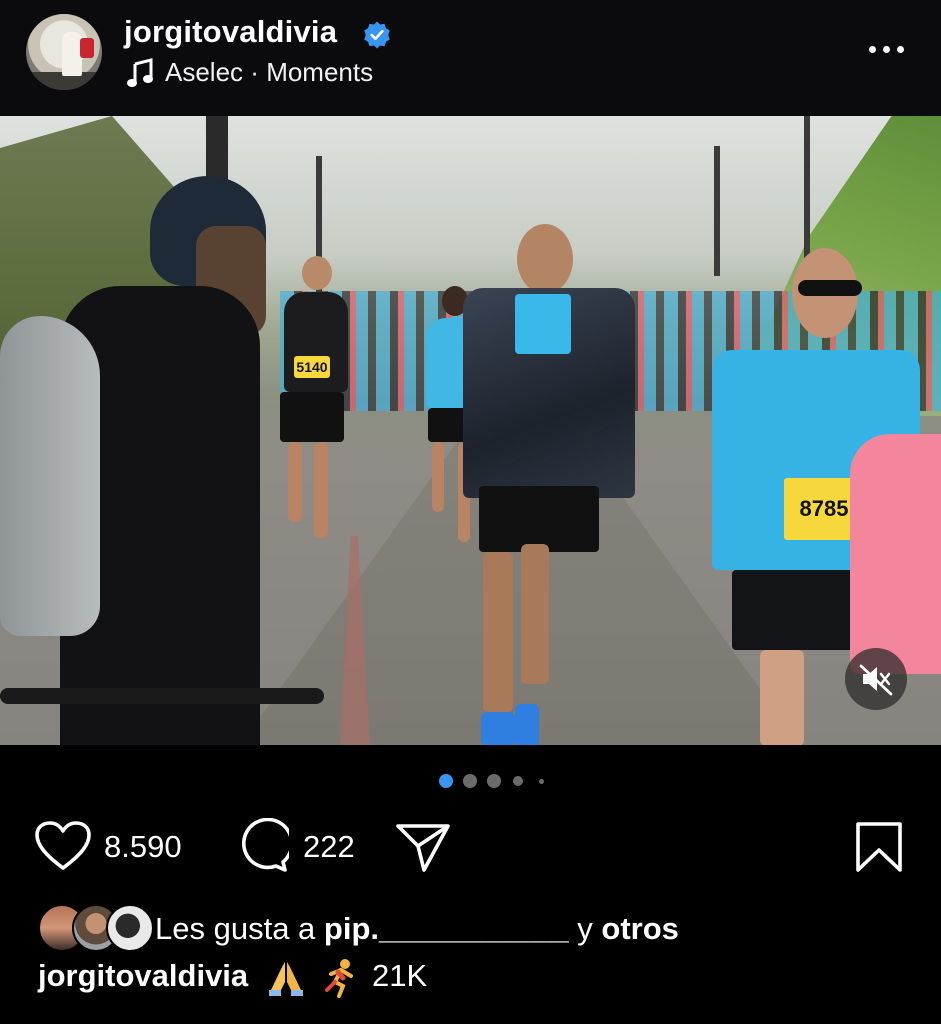 This screenshot has width=941, height=1024. What do you see at coordinates (807, 191) in the screenshot?
I see `utility-pole-right` at bounding box center [807, 191].